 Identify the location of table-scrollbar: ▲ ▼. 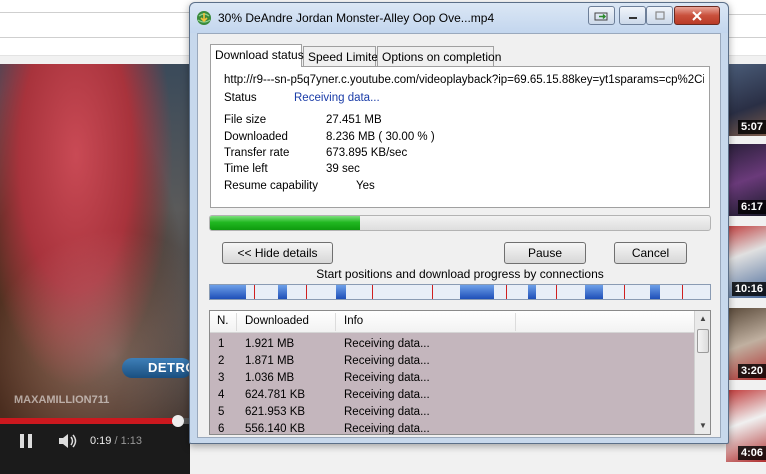
(702, 372).